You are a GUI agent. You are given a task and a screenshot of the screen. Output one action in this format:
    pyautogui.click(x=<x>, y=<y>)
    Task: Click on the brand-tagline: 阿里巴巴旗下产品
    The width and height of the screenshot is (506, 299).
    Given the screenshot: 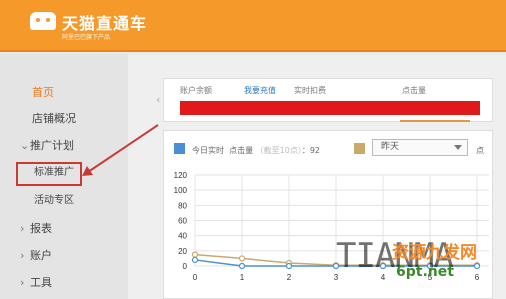 What is the action you would take?
    pyautogui.click(x=86, y=37)
    